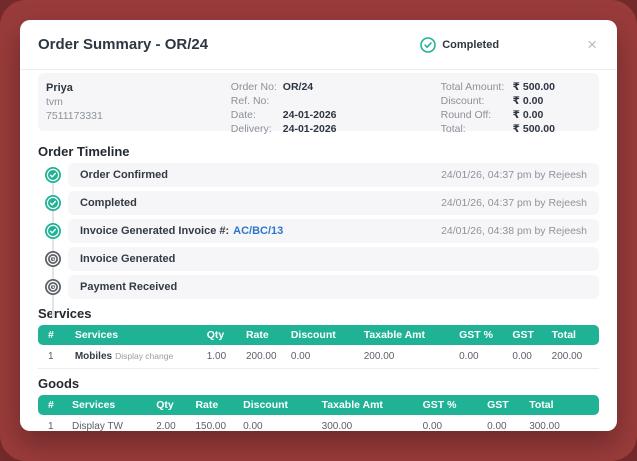  What do you see at coordinates (366, 423) in the screenshot?
I see `cell-taxable: 300.00` at bounding box center [366, 423].